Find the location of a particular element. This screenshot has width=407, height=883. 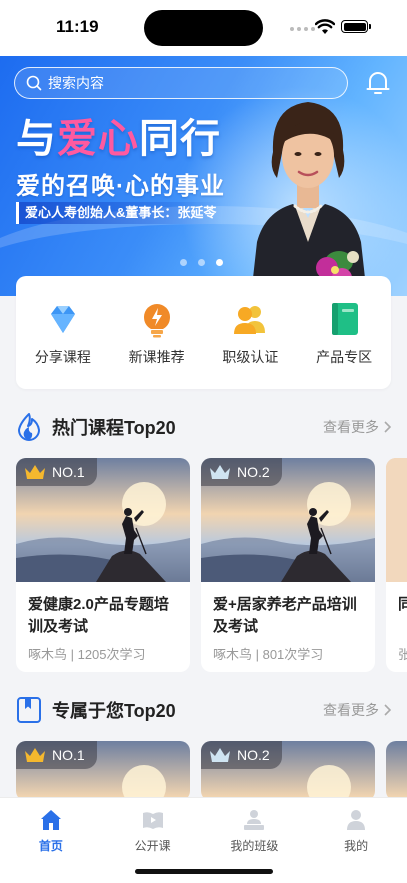

course-card: NO.2 is located at coordinates (288, 771).